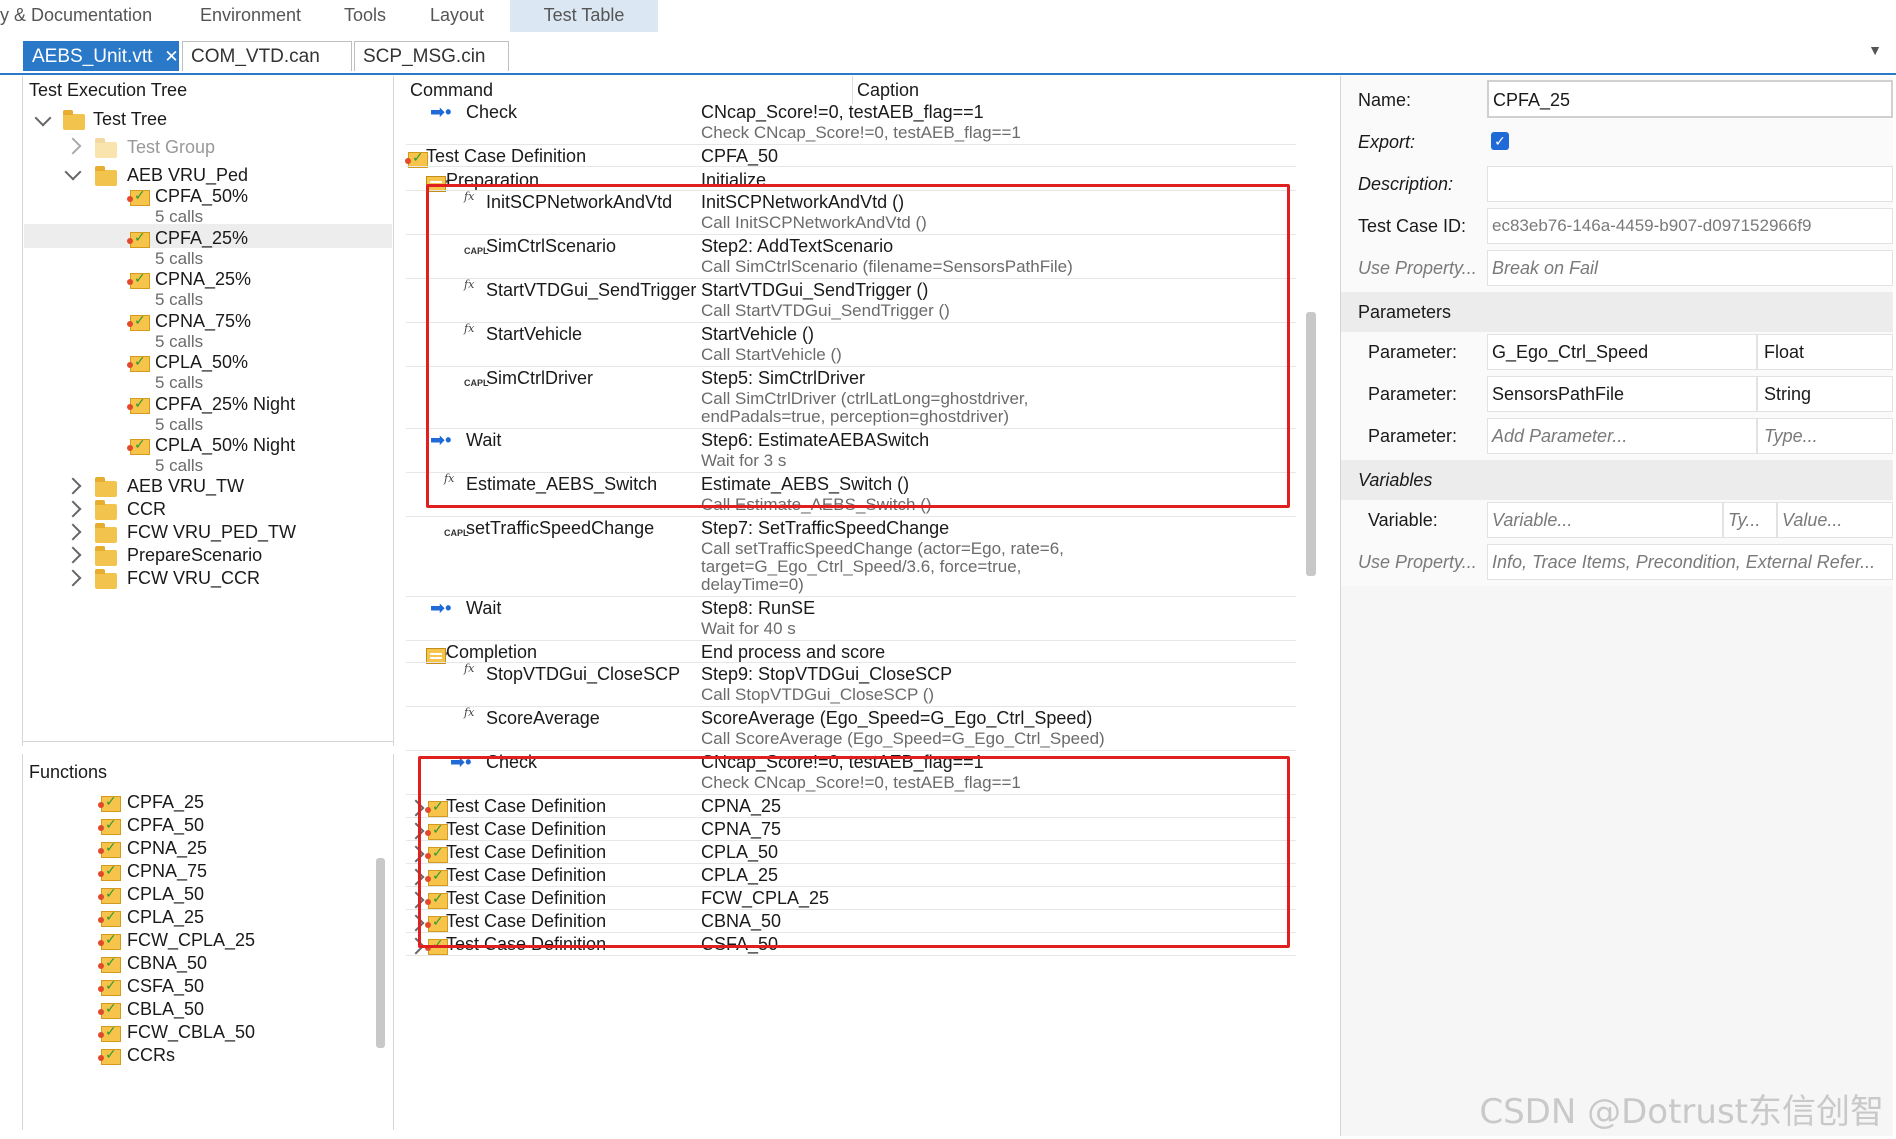 The width and height of the screenshot is (1896, 1139). Describe the element at coordinates (583, 674) in the screenshot. I see `table-row-command: StopVTDGui_CloseSCP` at that location.